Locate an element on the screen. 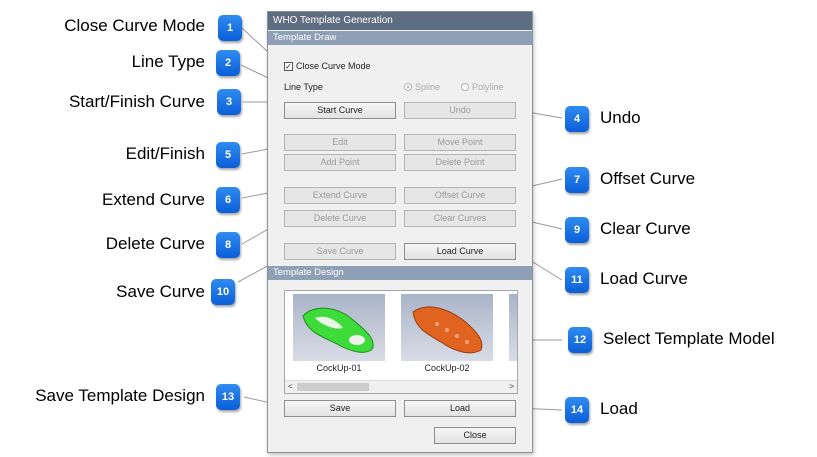 This screenshot has width=817, height=457. save-template-button: Save is located at coordinates (340, 408).